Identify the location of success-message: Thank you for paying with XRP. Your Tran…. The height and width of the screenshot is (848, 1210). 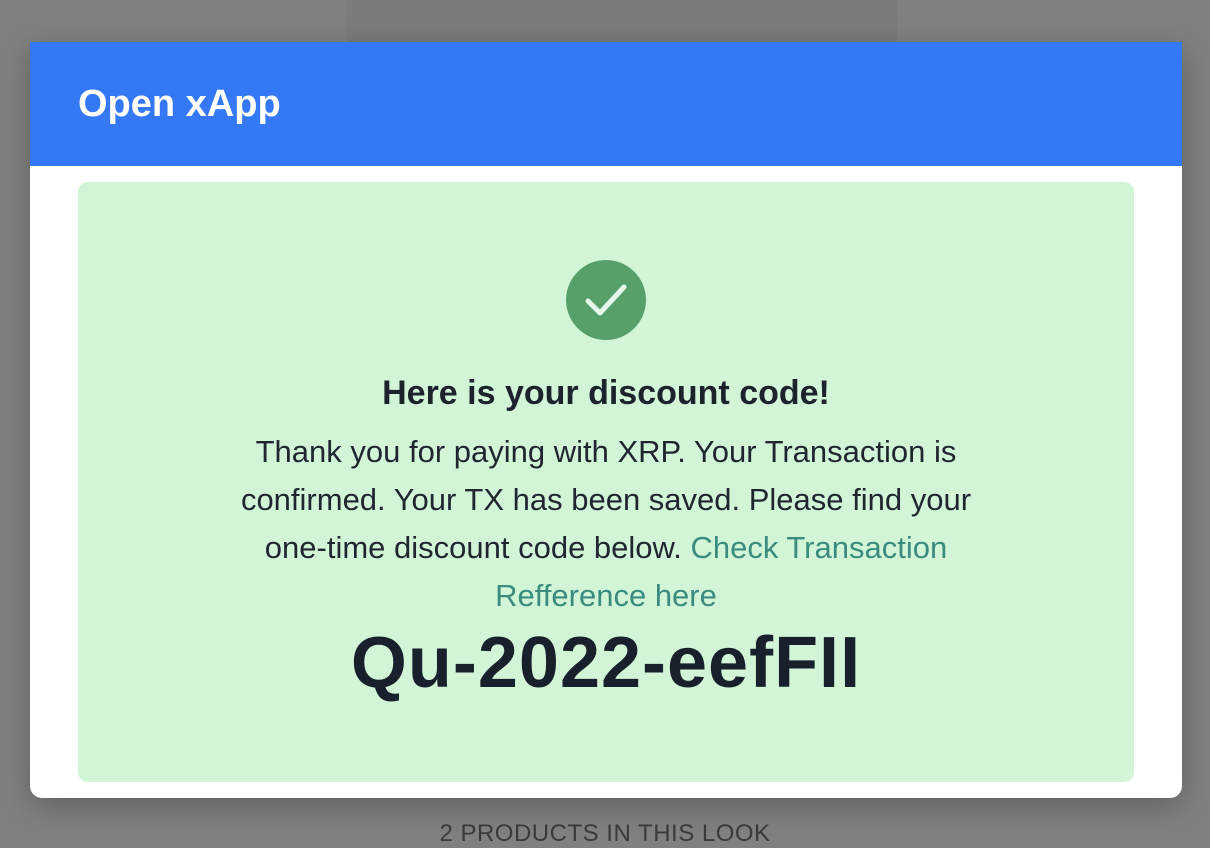
(606, 524).